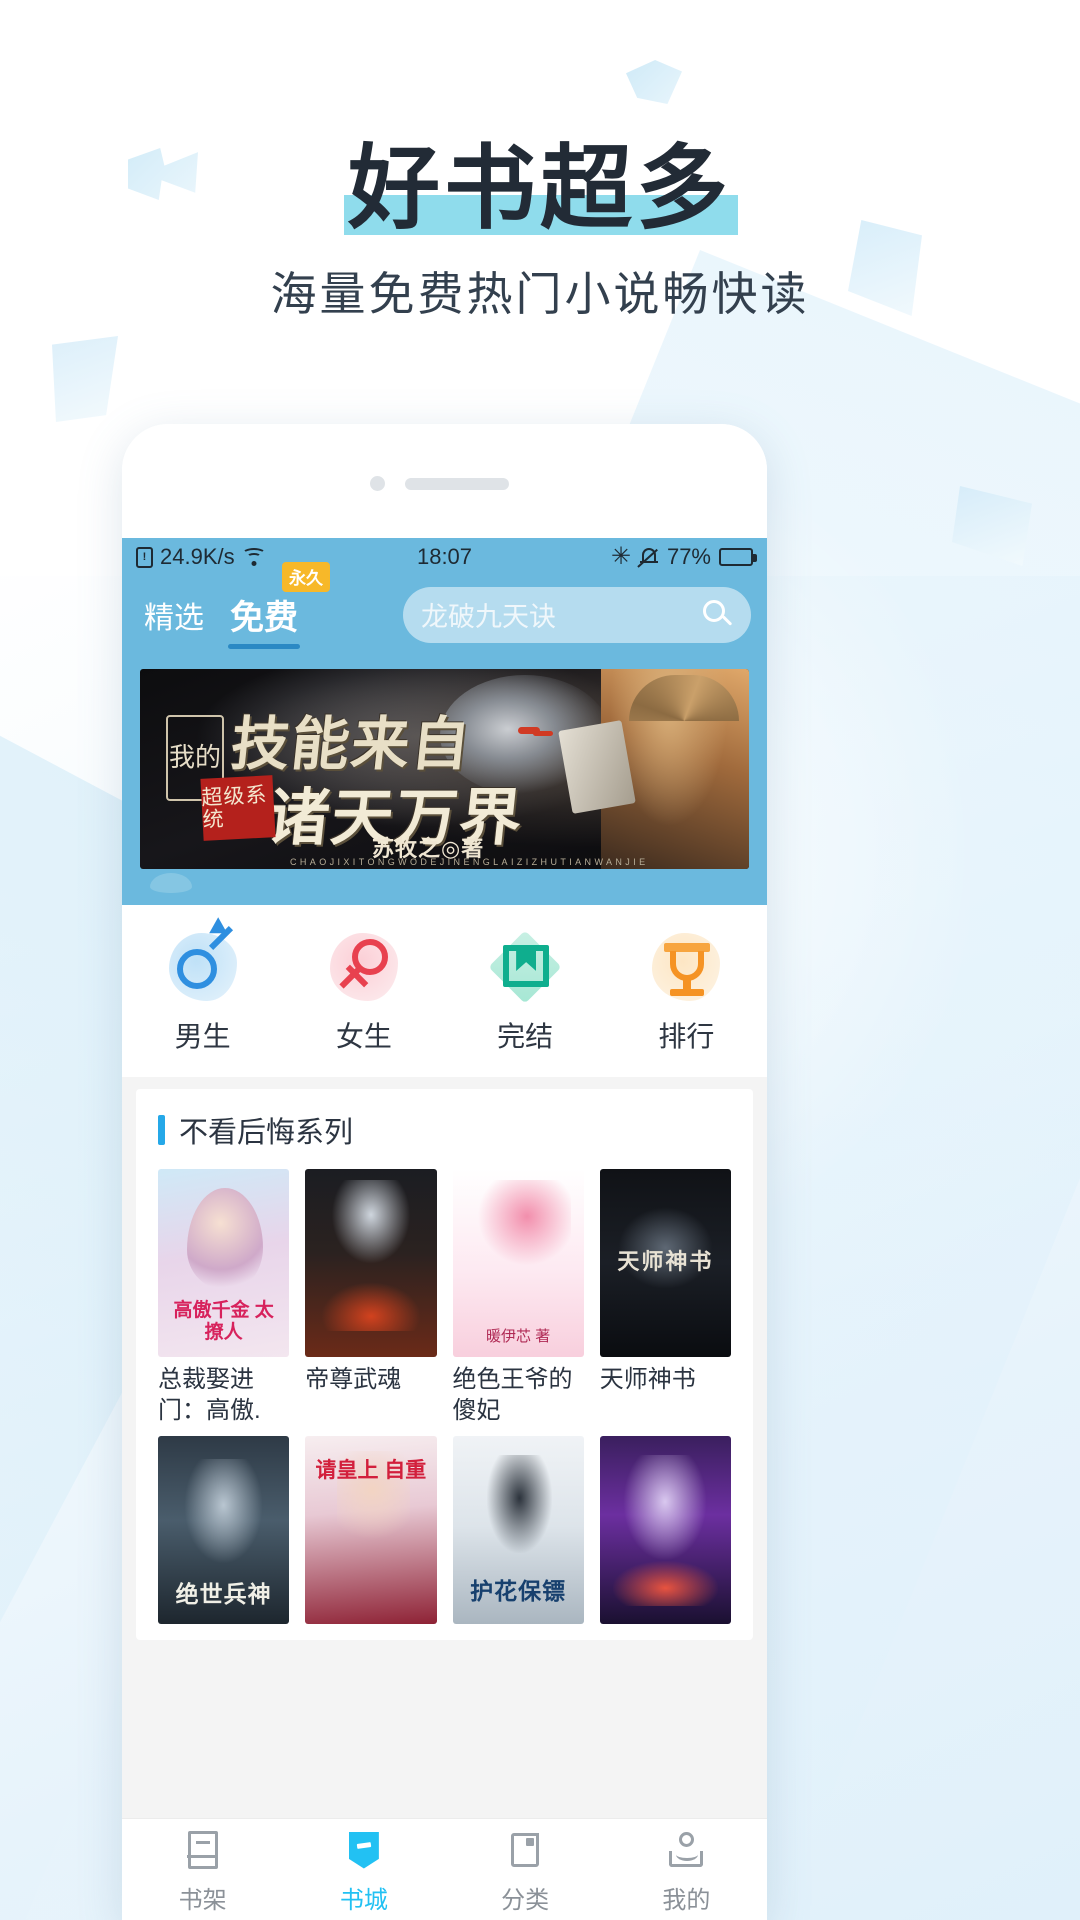 This screenshot has width=1080, height=1920. I want to click on tab-category-label: 分类, so click(525, 1900).